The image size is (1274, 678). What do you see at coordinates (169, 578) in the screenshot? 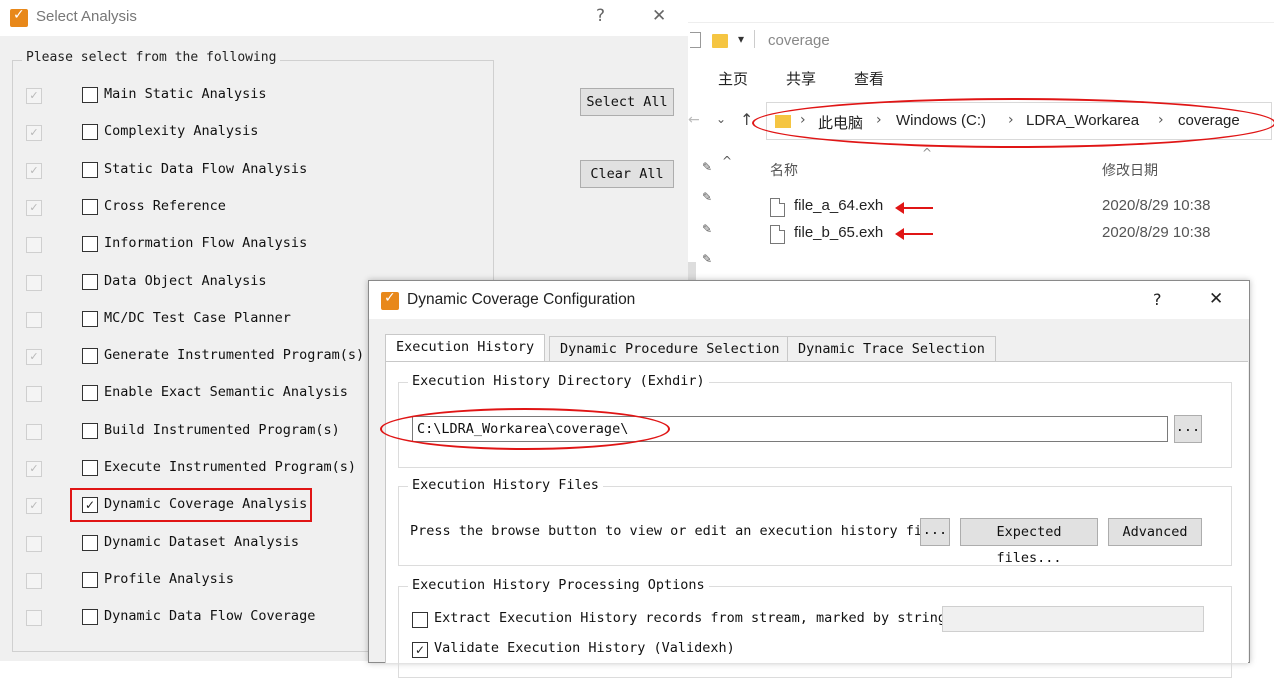
I see `analysis-label: Profile Analysis` at bounding box center [169, 578].